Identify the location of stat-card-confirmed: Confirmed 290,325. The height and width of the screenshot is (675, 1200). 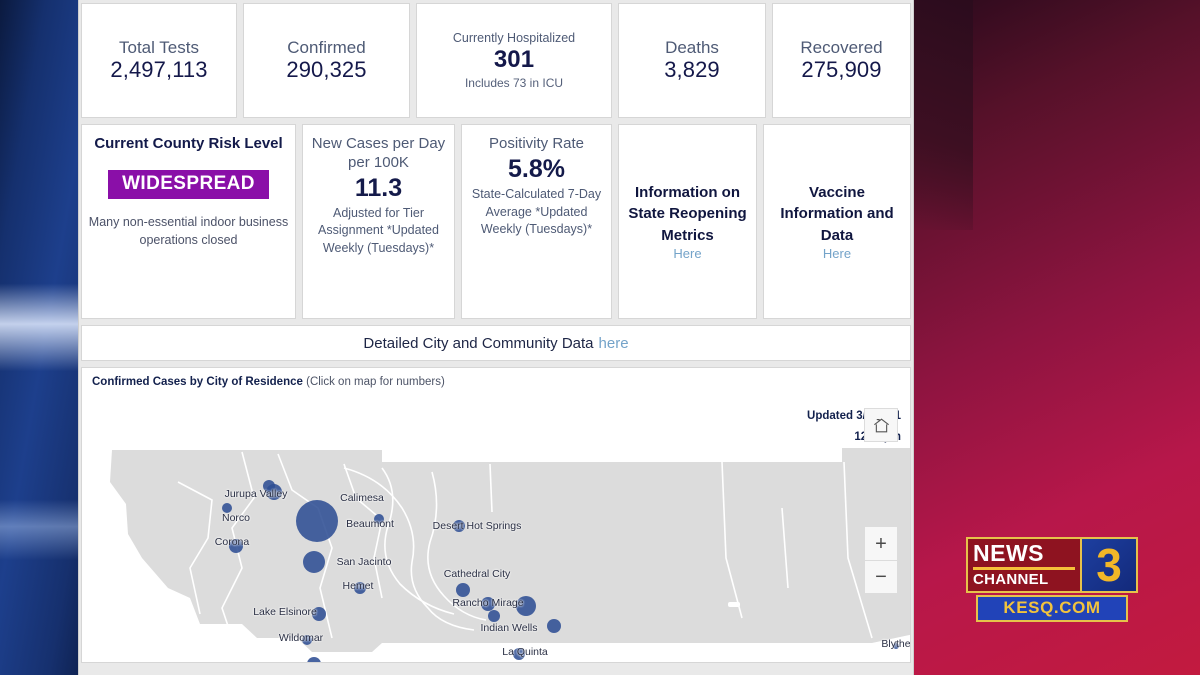
(326, 60).